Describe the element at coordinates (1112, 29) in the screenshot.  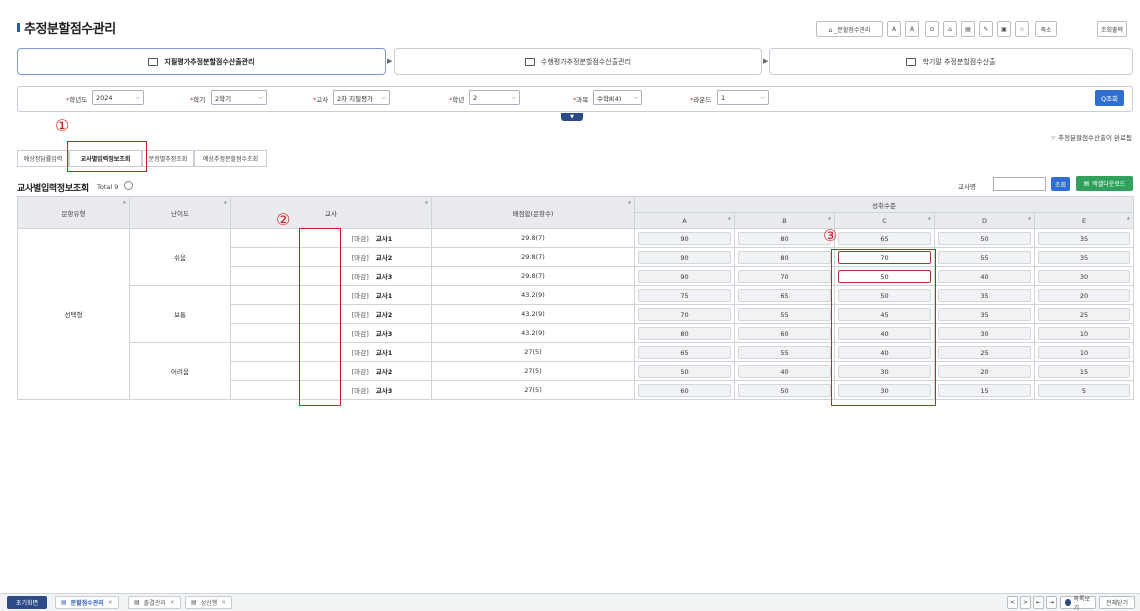
I see `query-output-button: 조회출력` at that location.